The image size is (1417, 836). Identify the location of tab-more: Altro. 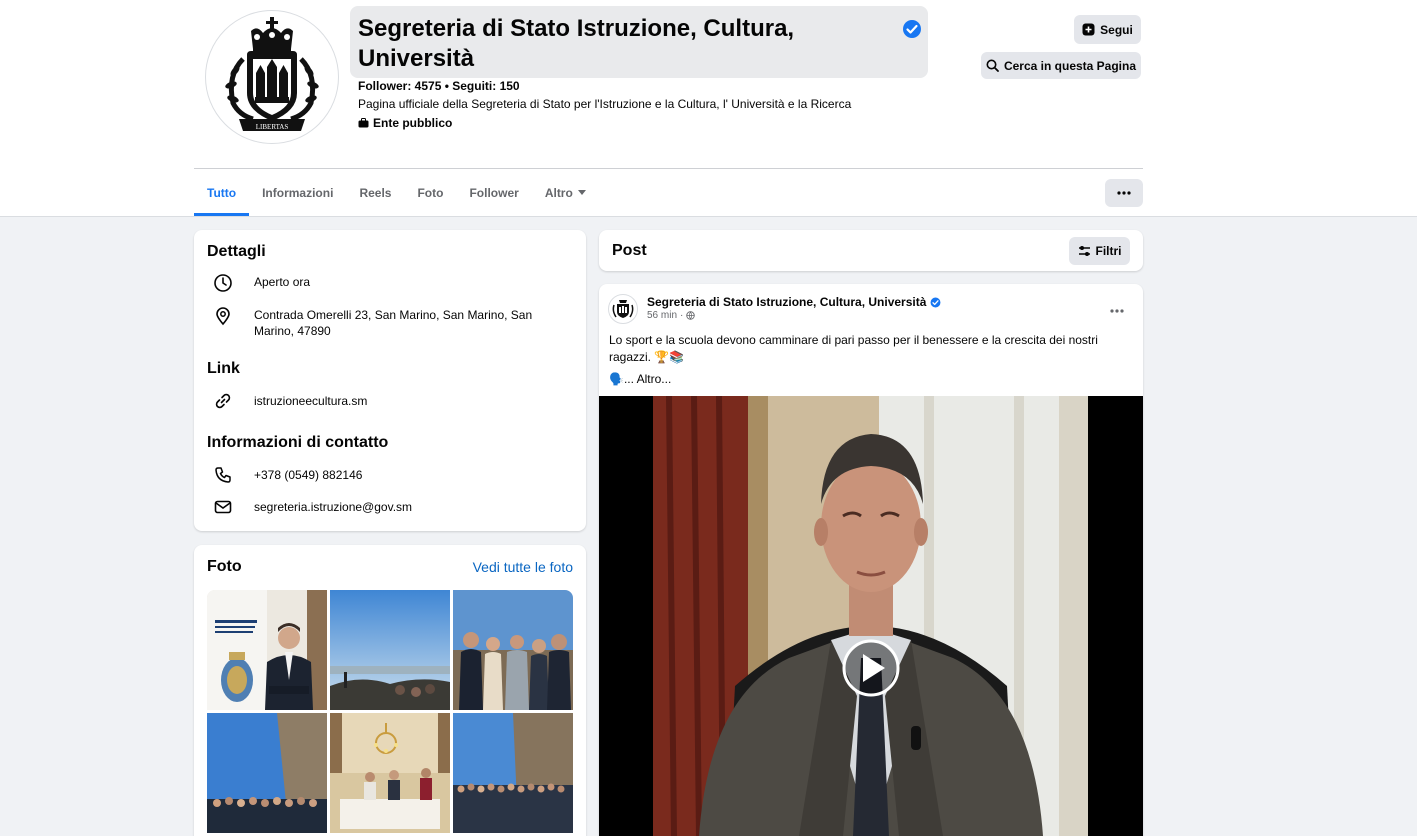
(565, 193).